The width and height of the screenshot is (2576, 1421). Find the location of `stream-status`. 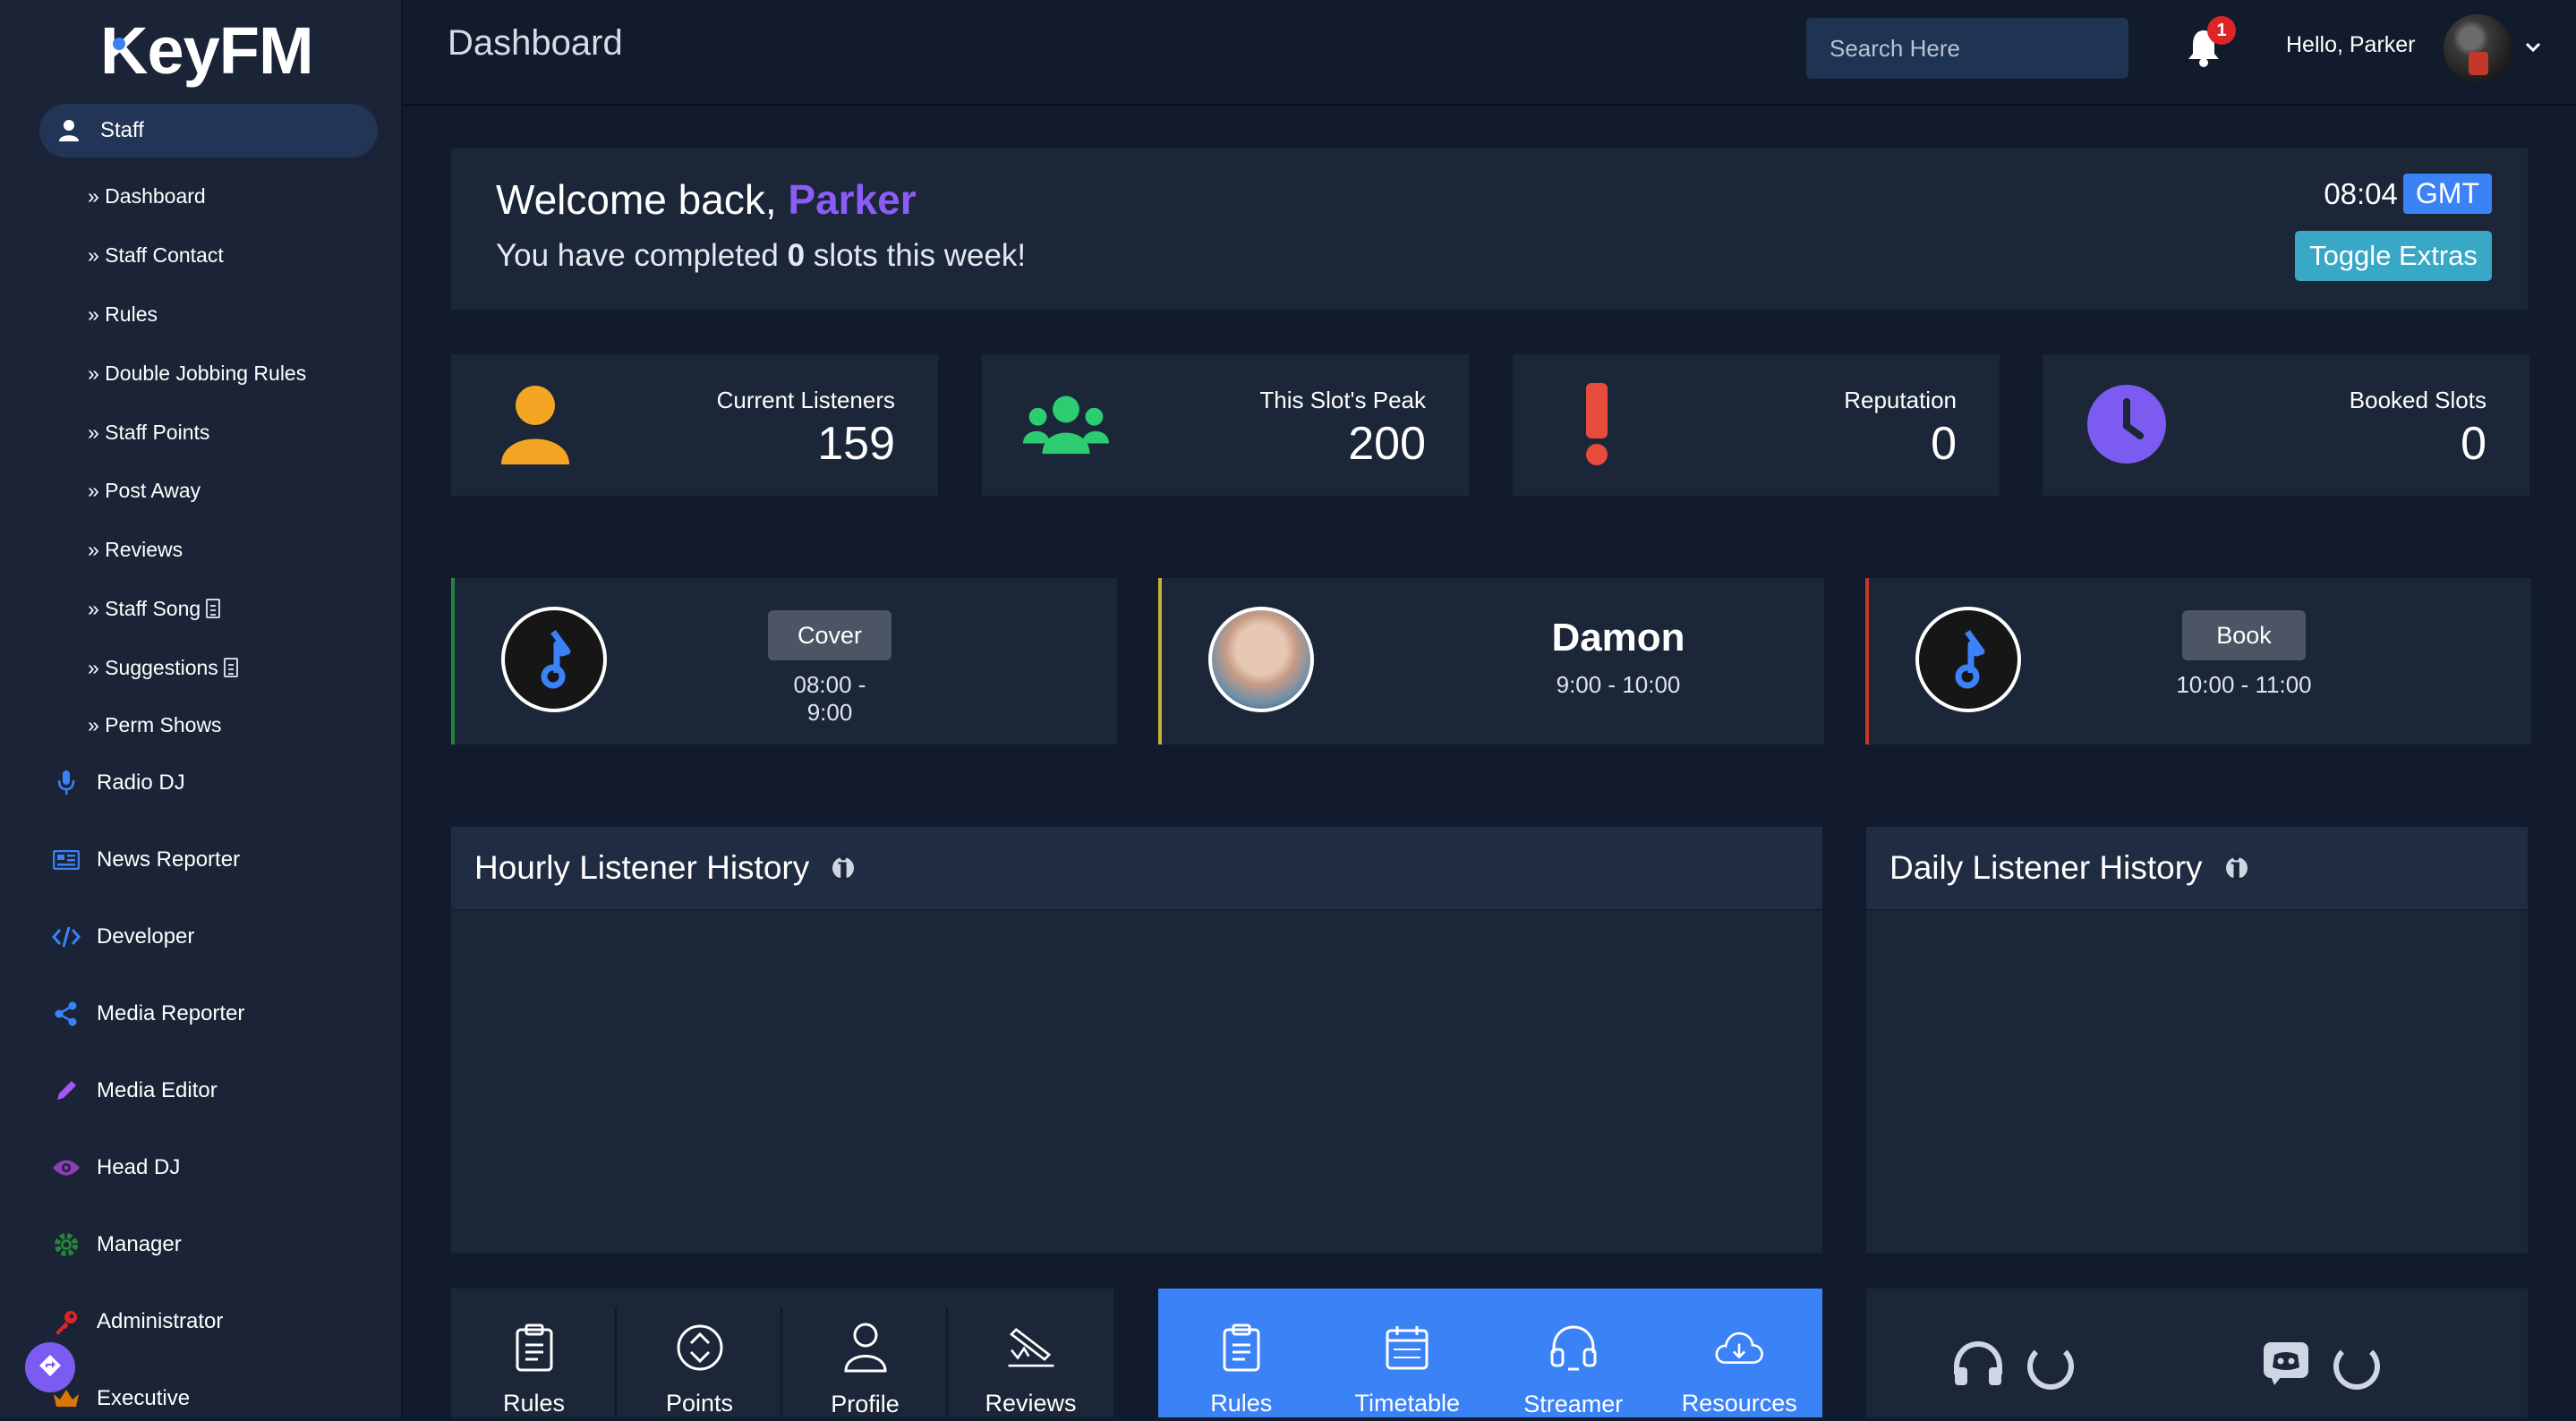

stream-status is located at coordinates (2013, 1365).